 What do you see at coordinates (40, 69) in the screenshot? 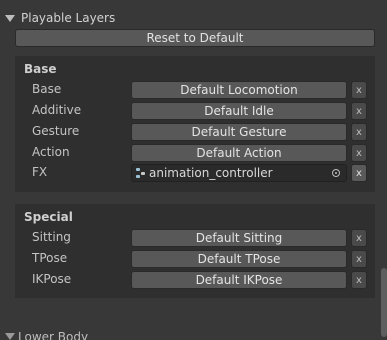
I see `section-title-base: Base` at bounding box center [40, 69].